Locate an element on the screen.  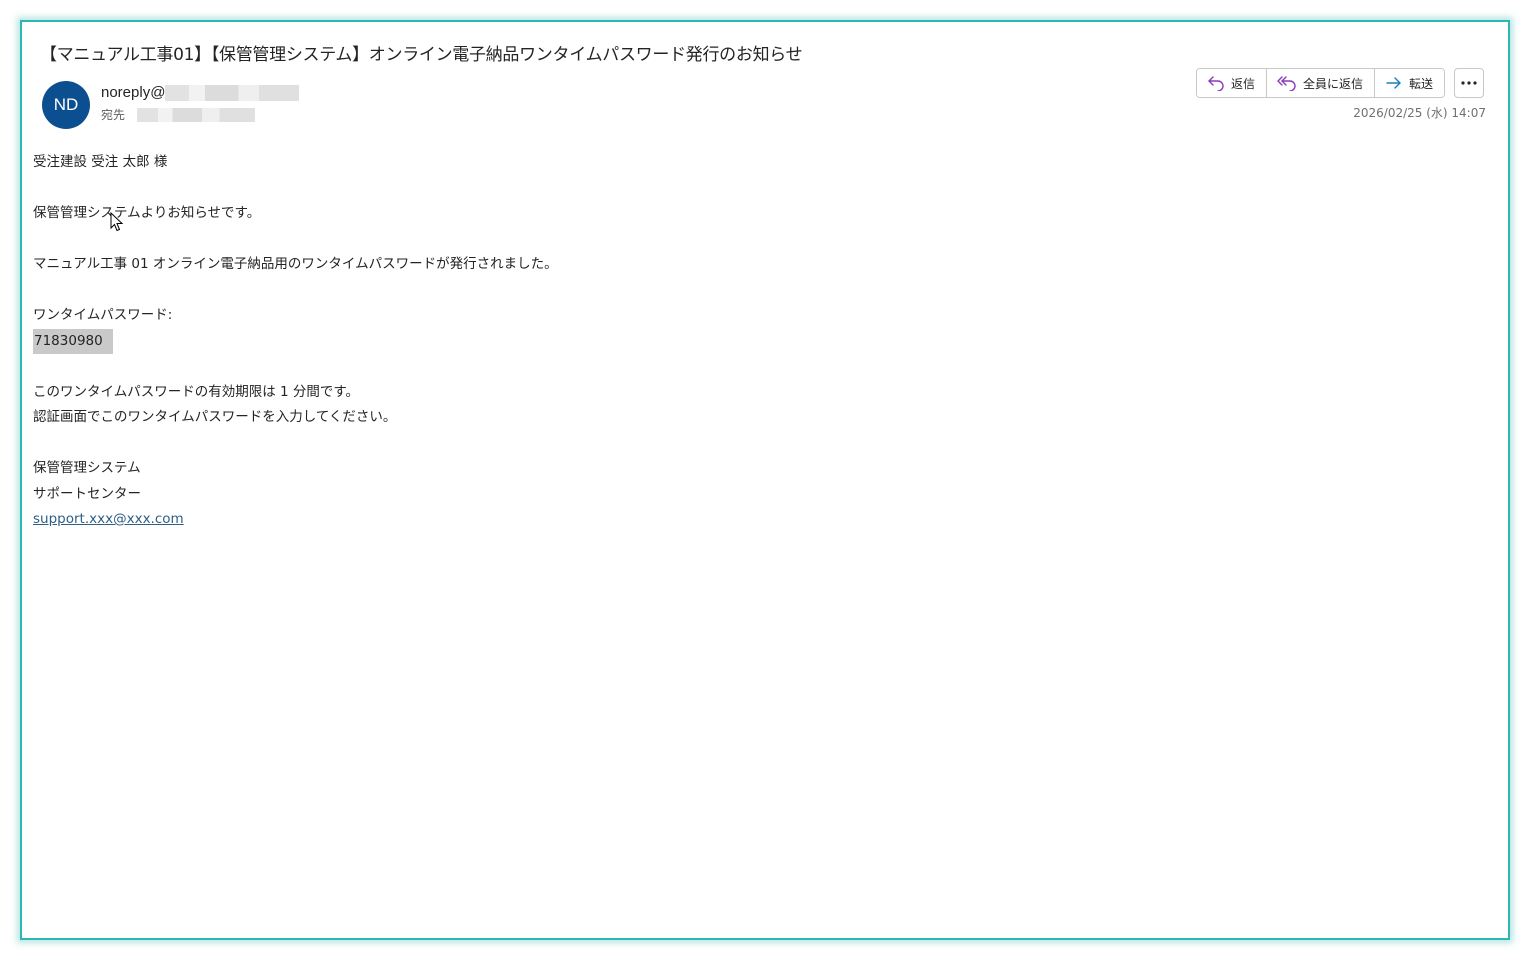
redacted-recipient is located at coordinates (196, 114).